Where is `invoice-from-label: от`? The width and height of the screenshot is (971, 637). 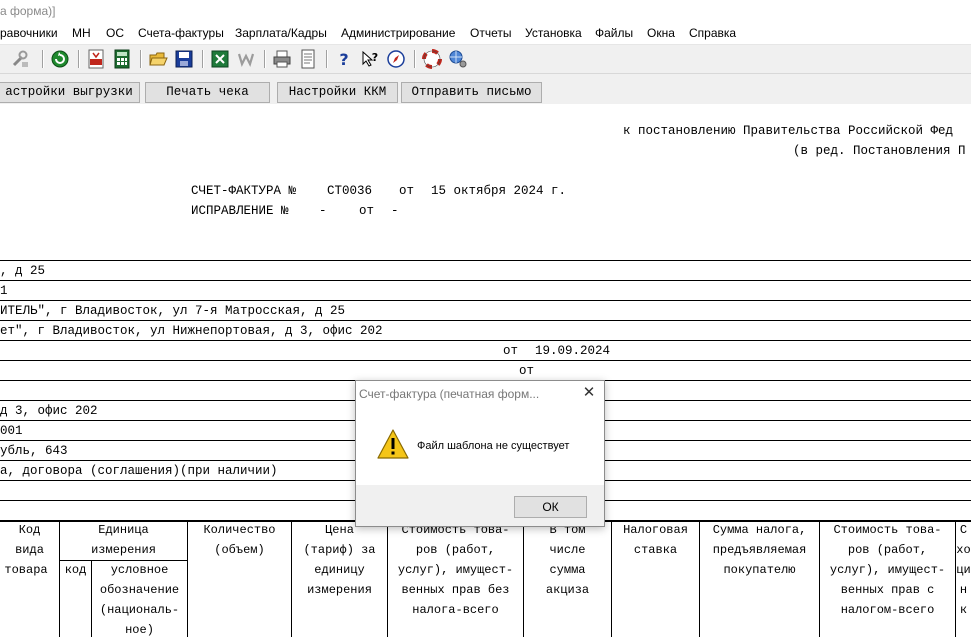
invoice-from-label: от is located at coordinates (407, 191).